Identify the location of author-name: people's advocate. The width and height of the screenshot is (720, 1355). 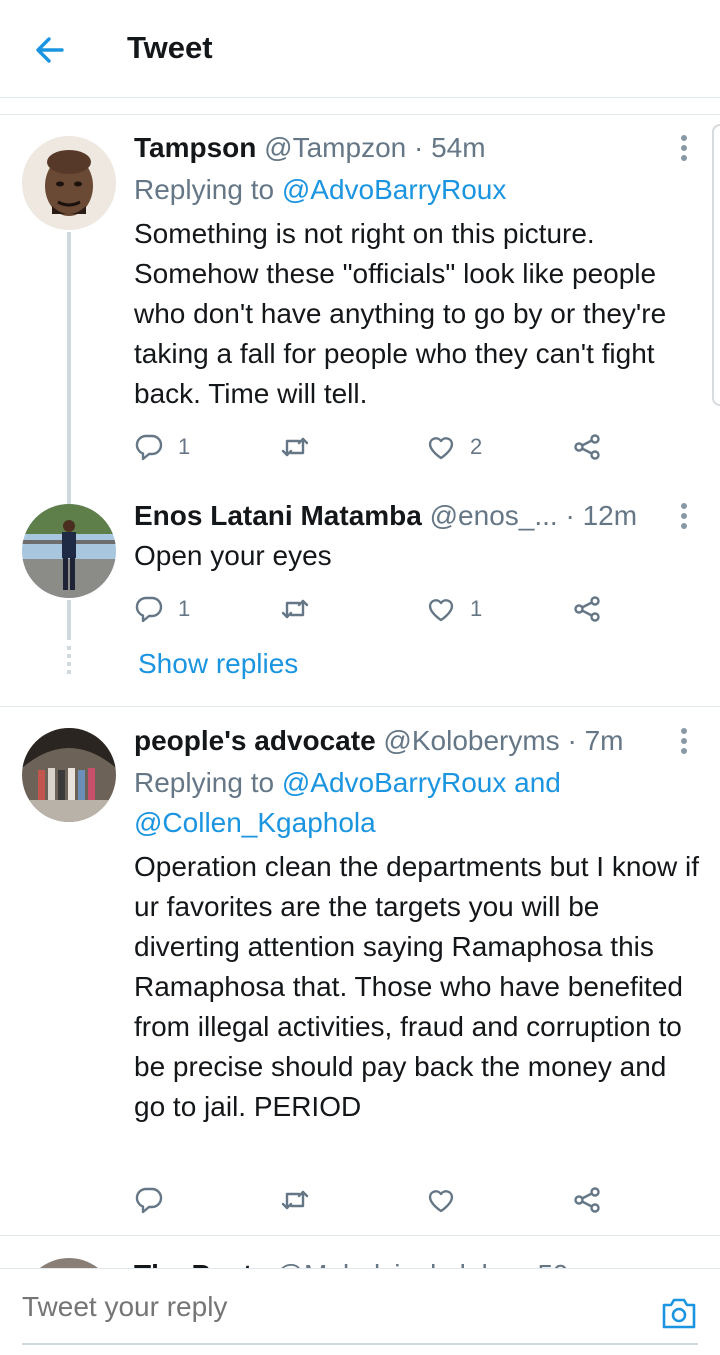
(255, 740).